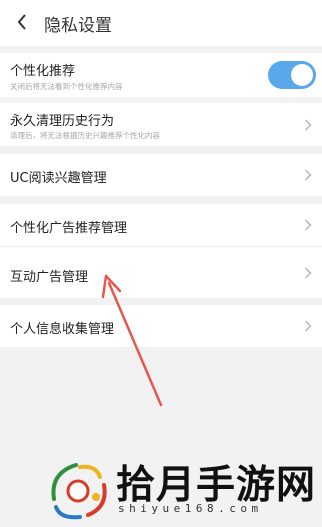 This screenshot has width=322, height=527. I want to click on setting-interactive-ads: 互动广告管理, so click(161, 272).